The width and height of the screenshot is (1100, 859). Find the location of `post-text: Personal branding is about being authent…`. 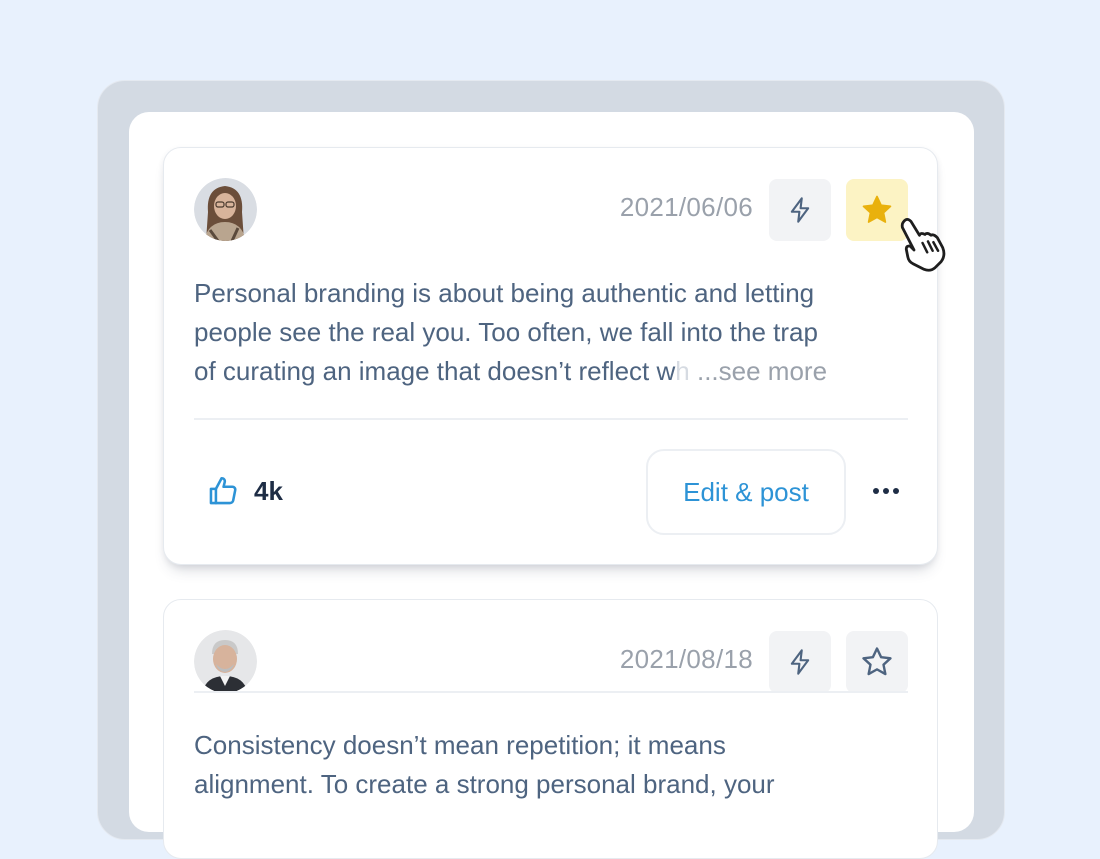

post-text: Personal branding is about being authent… is located at coordinates (554, 332).